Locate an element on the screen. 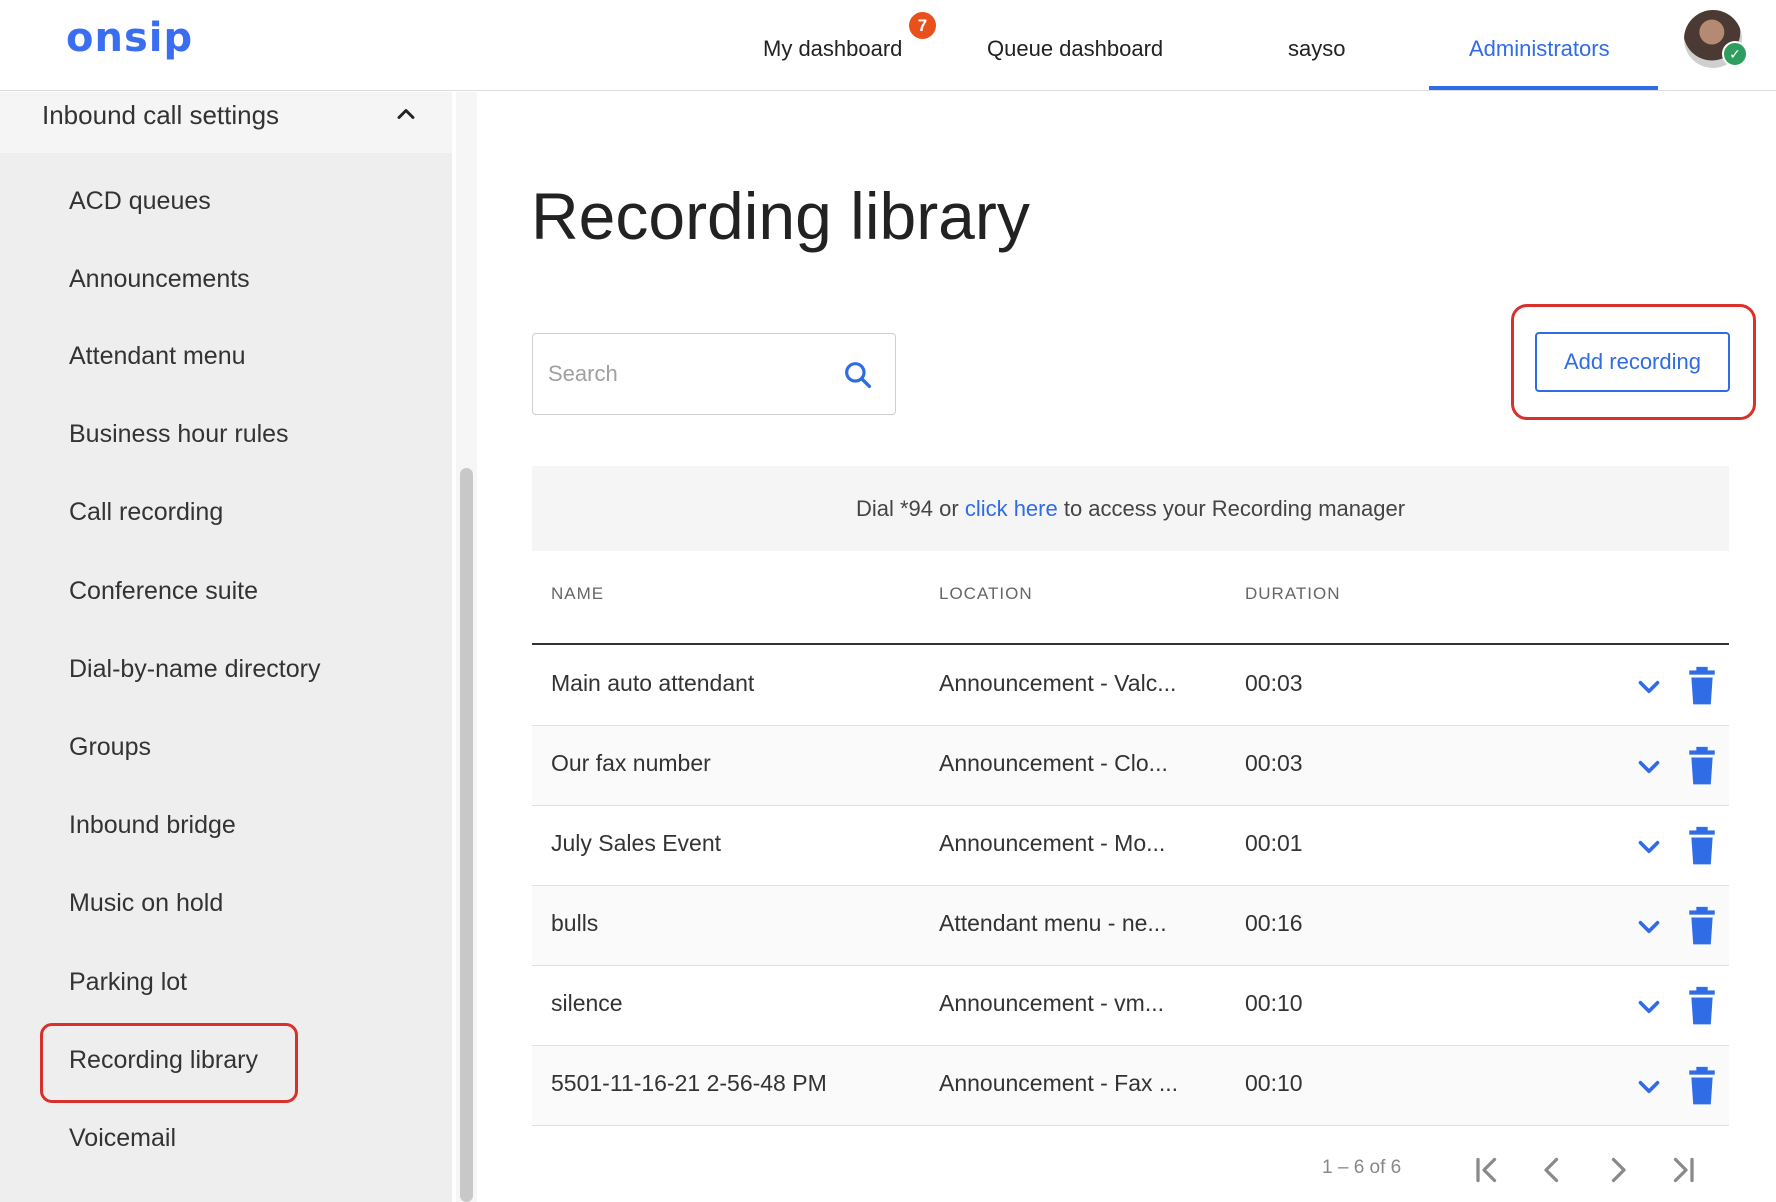 Image resolution: width=1776 pixels, height=1202 pixels. table-row: bulls Attendant menu - ne... 00:16 is located at coordinates (1130, 926).